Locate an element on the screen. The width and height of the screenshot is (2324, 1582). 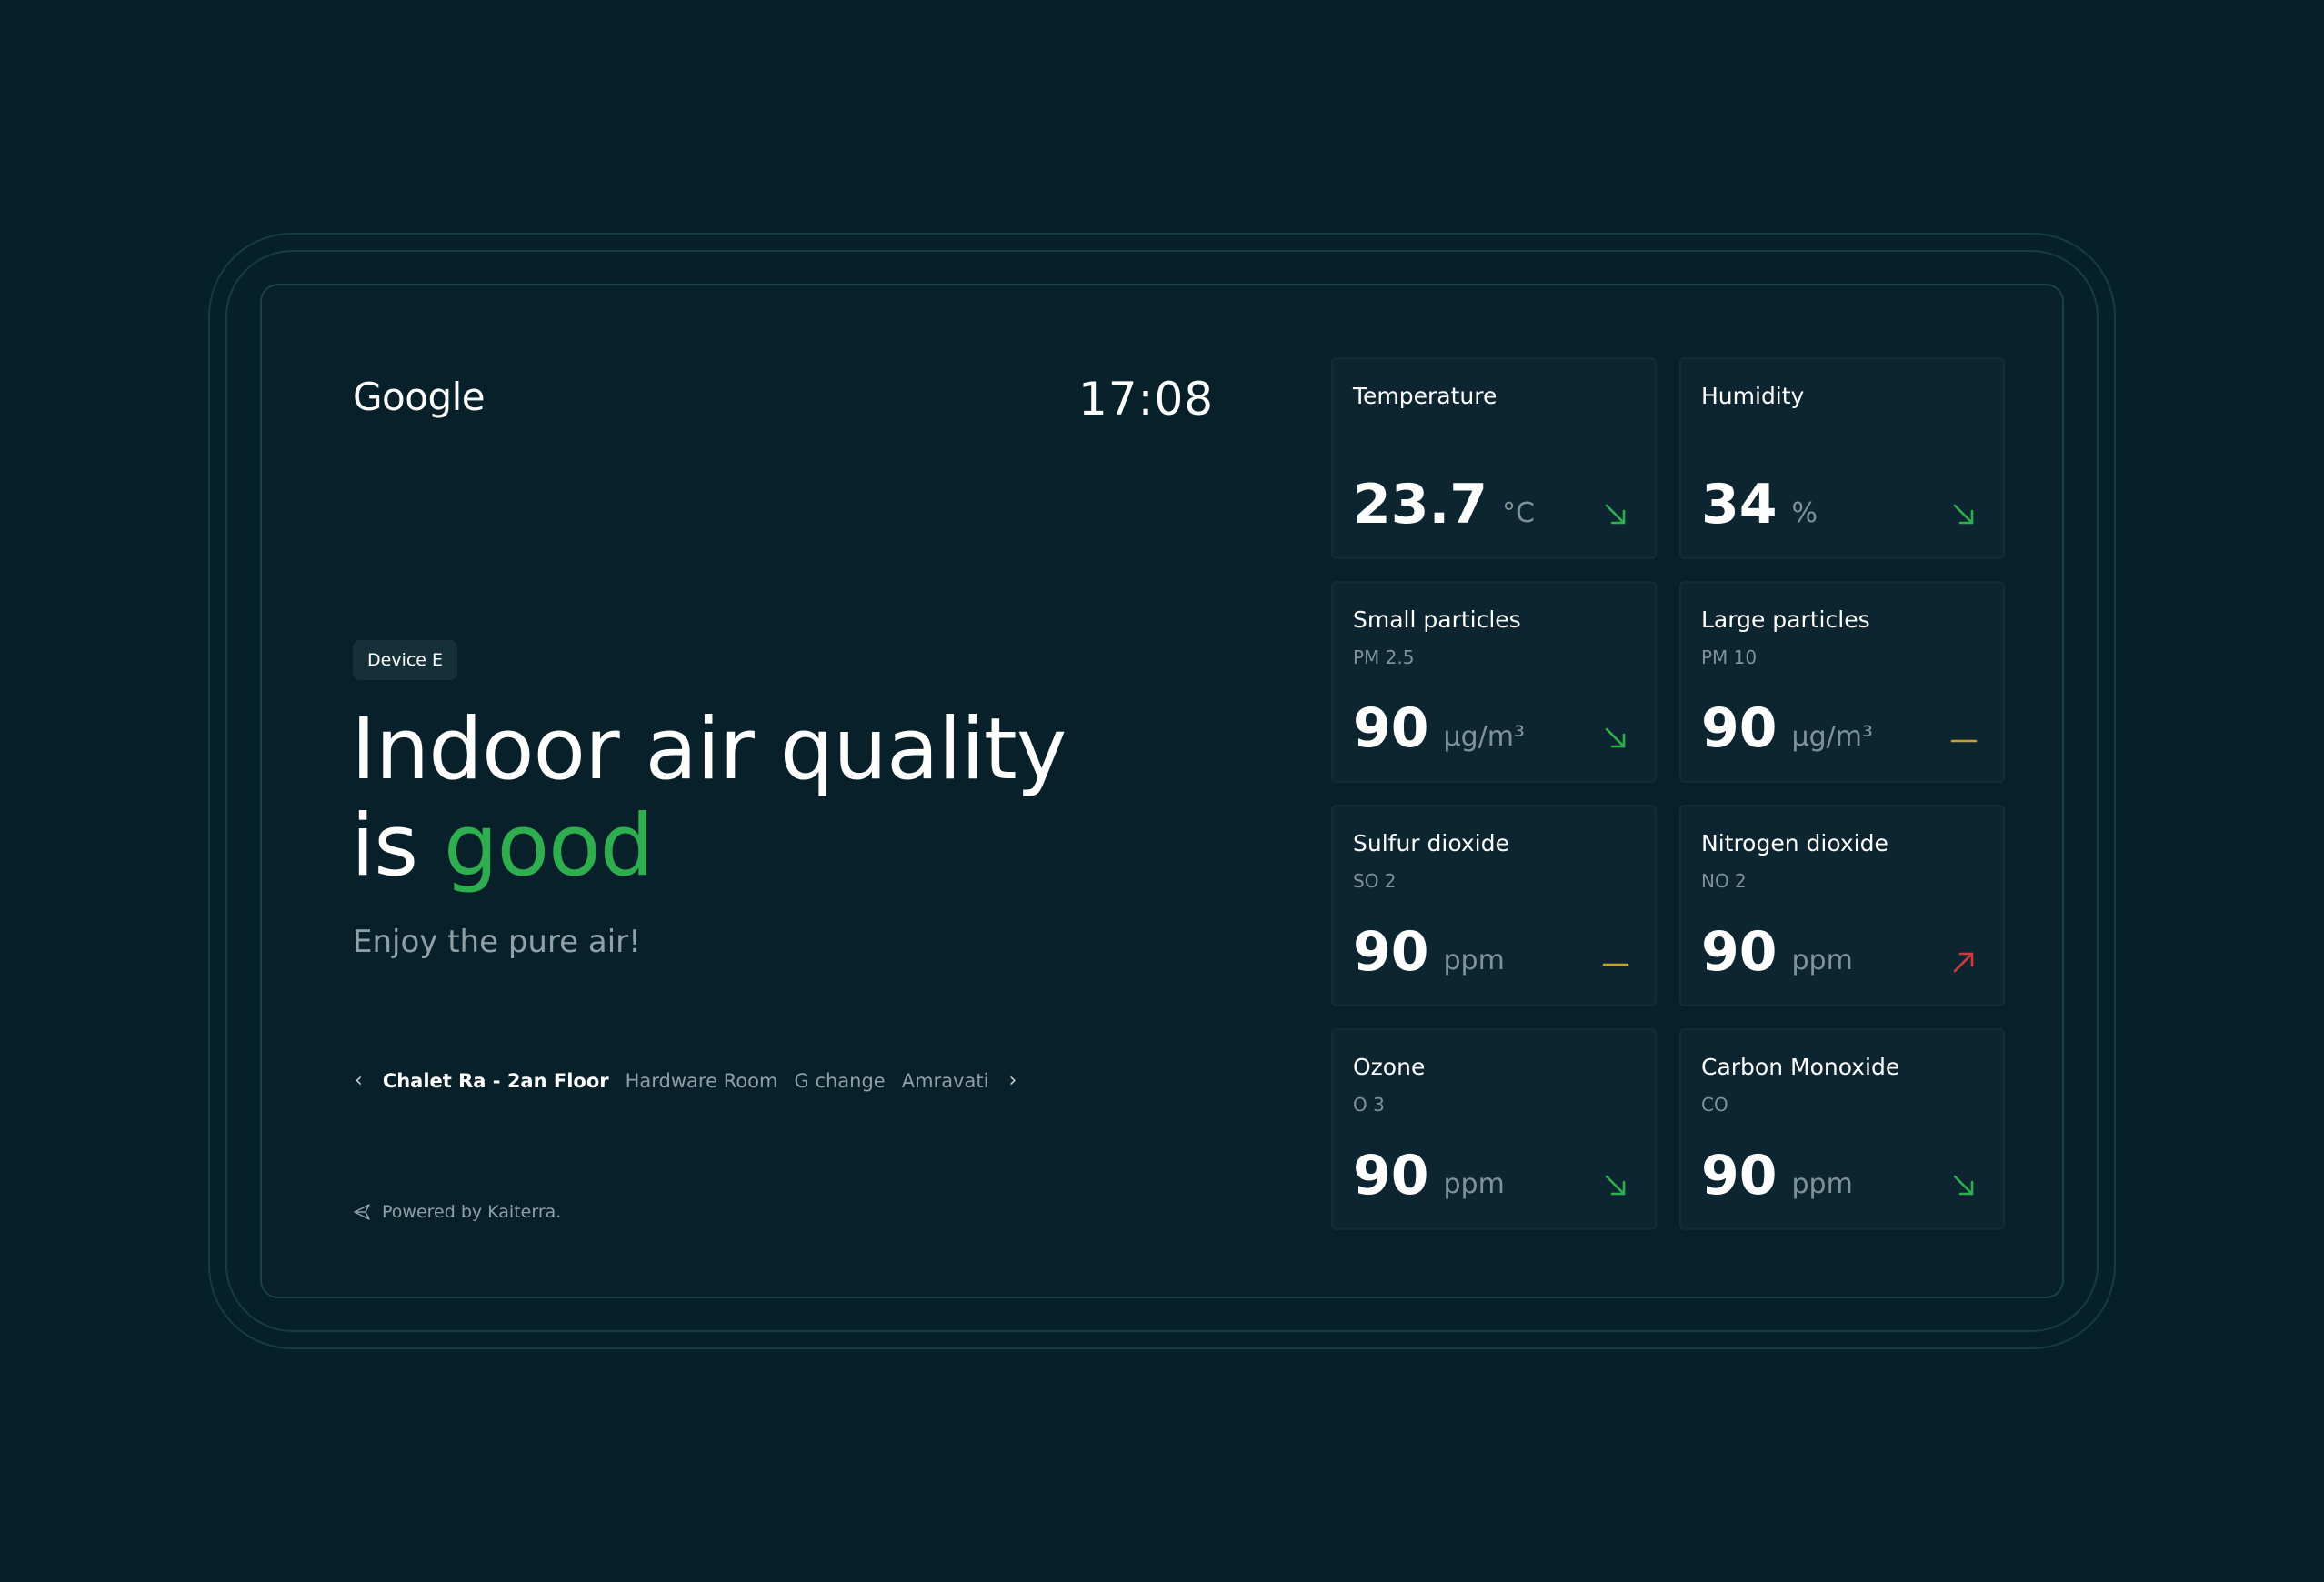
metric-tile: Nitrogen dioxide NO 2 90 ppm is located at coordinates (1842, 905).